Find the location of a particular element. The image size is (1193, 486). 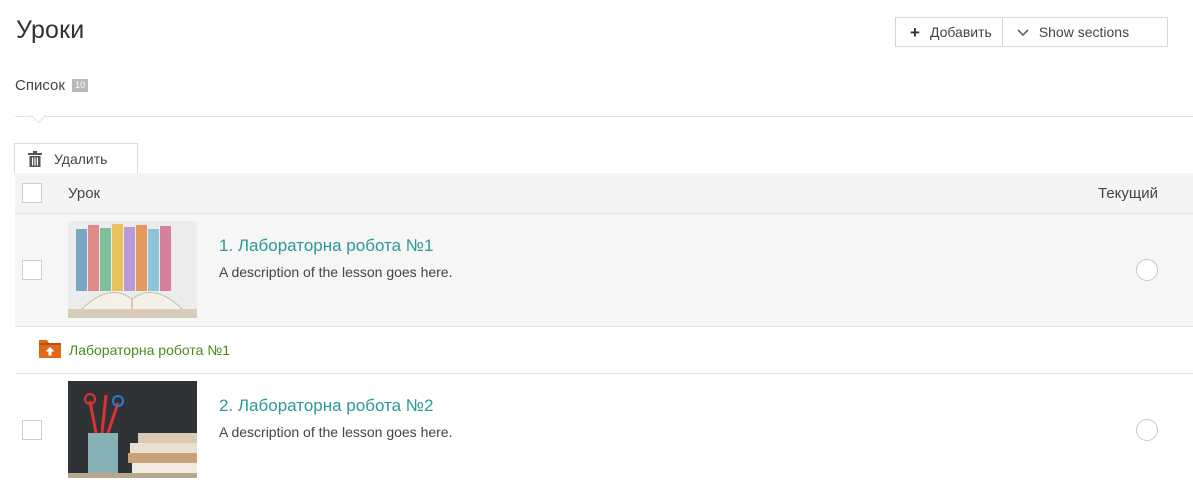

add-button: + Добавить is located at coordinates (949, 32).